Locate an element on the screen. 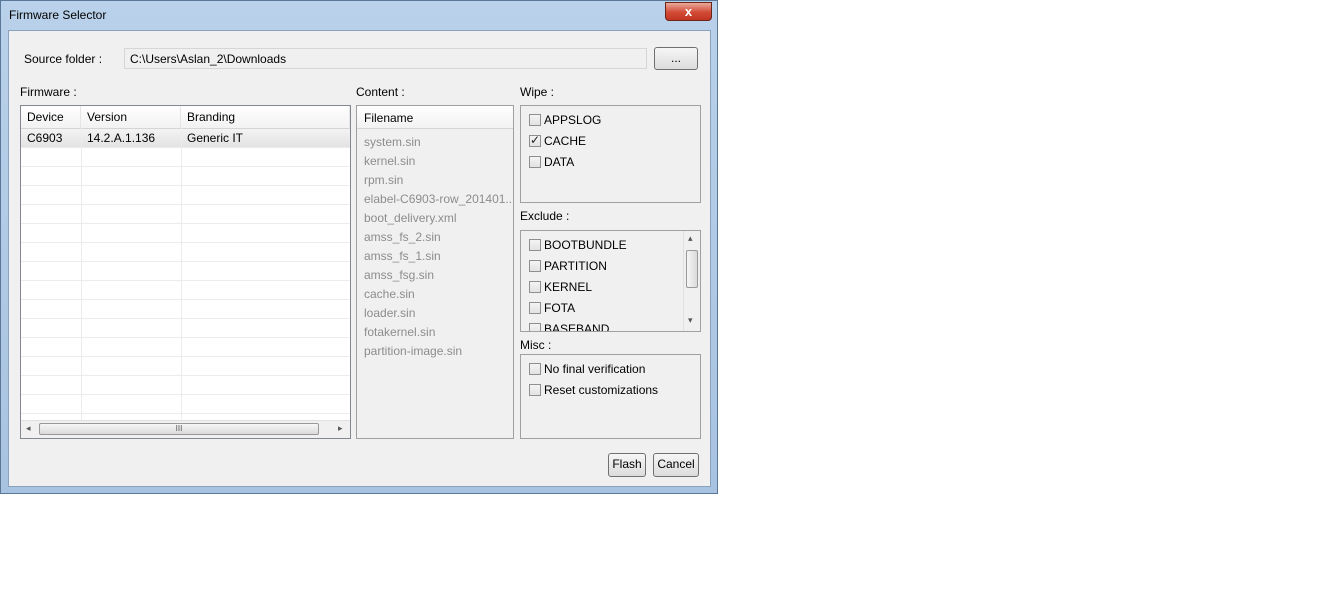 This screenshot has width=1338, height=599. window-title: Firmware Selector is located at coordinates (58, 15).